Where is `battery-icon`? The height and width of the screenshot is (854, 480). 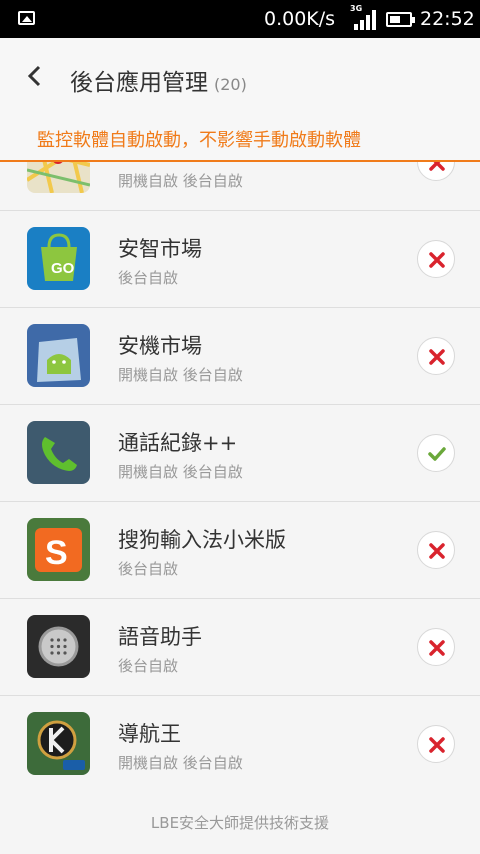 battery-icon is located at coordinates (400, 19).